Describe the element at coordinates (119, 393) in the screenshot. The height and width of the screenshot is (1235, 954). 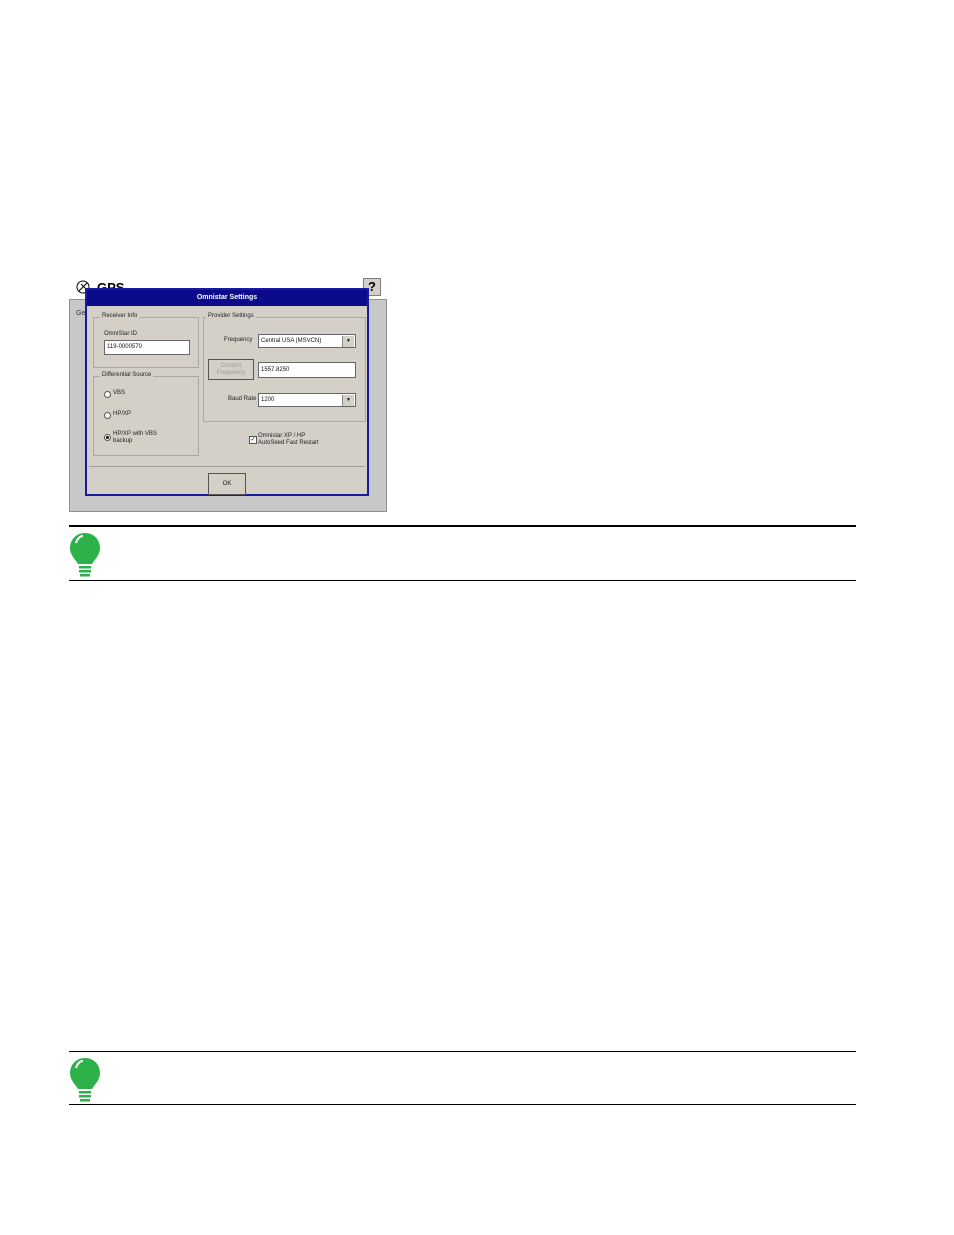
I see `radio-vbs-label: VBS` at that location.